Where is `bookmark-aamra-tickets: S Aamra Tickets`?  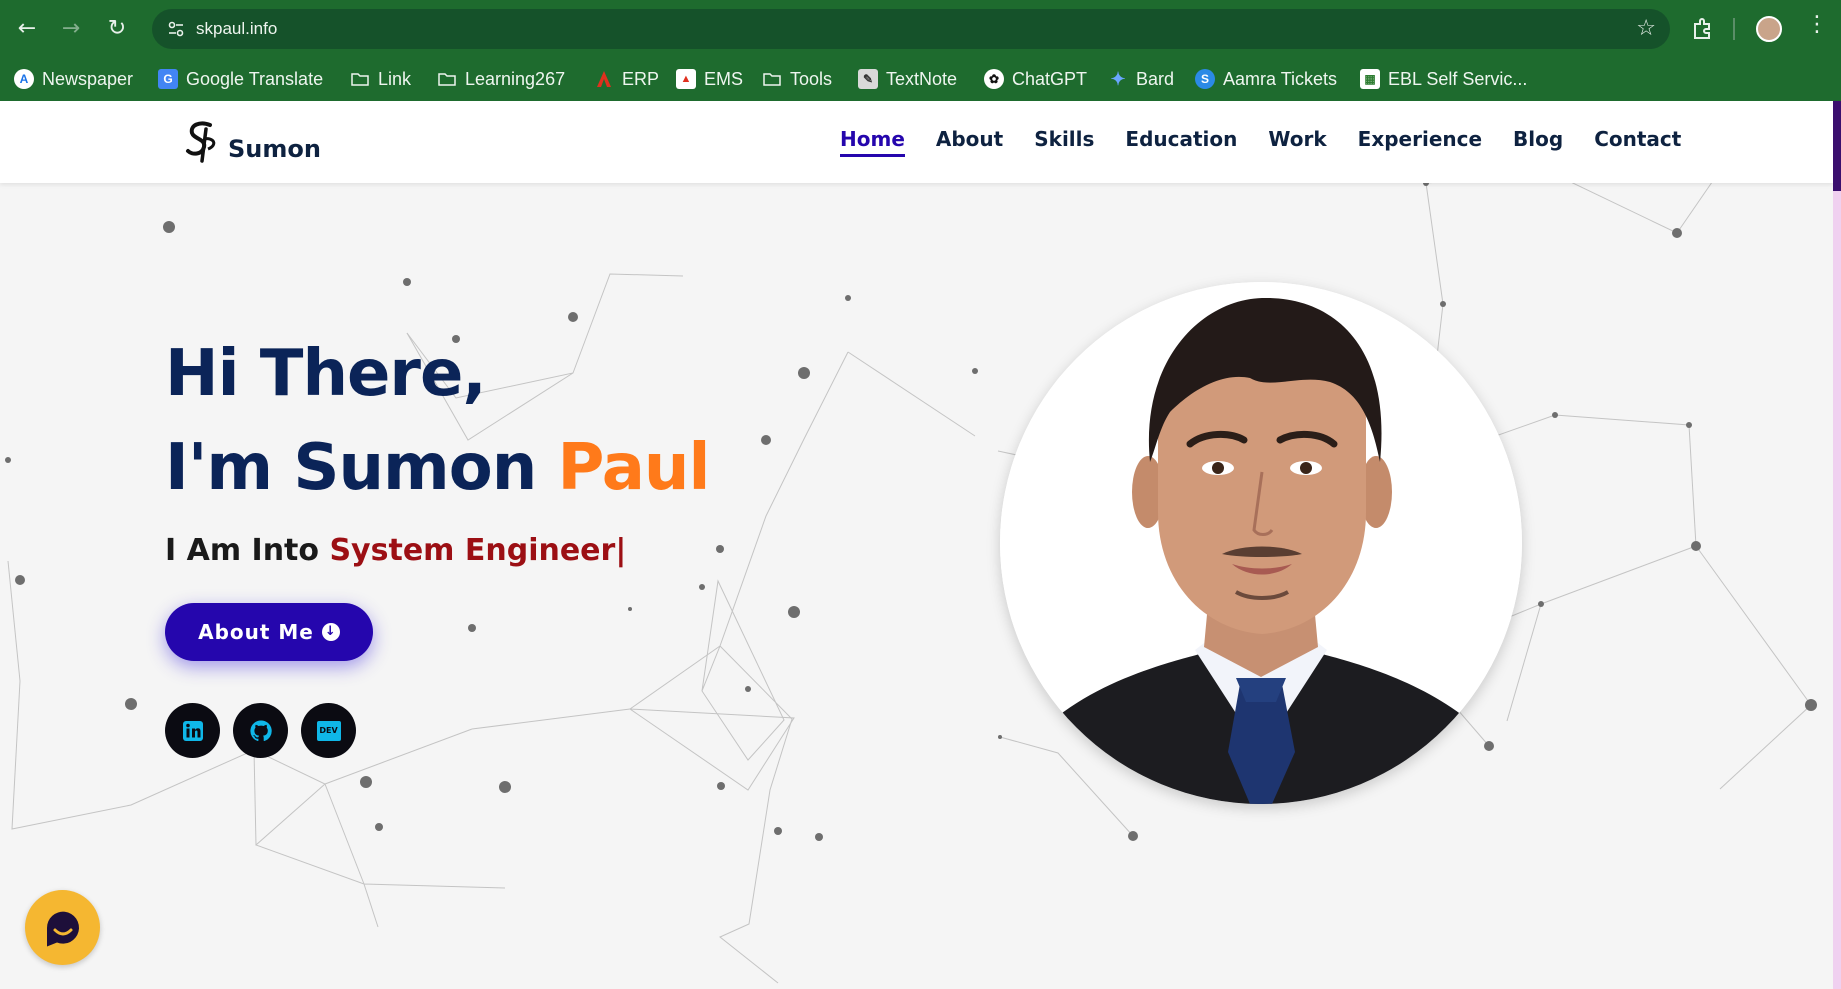 bookmark-aamra-tickets: S Aamra Tickets is located at coordinates (1266, 79).